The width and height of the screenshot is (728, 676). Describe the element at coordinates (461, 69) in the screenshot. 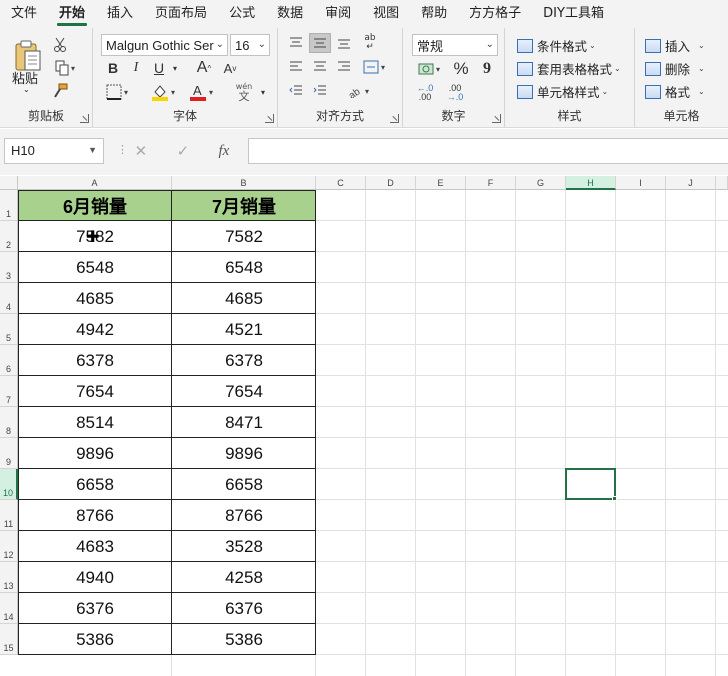

I see `percent-button: %` at that location.